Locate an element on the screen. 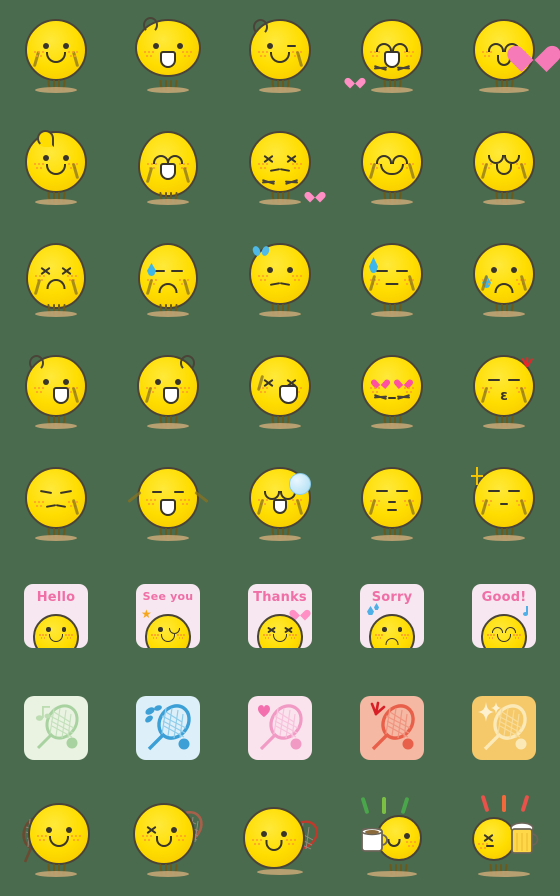 This screenshot has width=560, height=896. kissing-face-anger-mark: ε is located at coordinates (504, 392).